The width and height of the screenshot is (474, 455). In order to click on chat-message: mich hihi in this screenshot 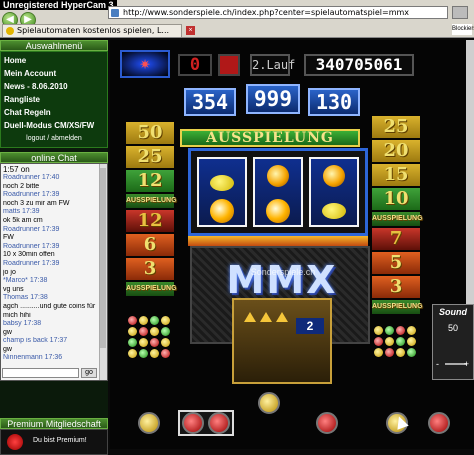, I will do `click(17, 315)`.